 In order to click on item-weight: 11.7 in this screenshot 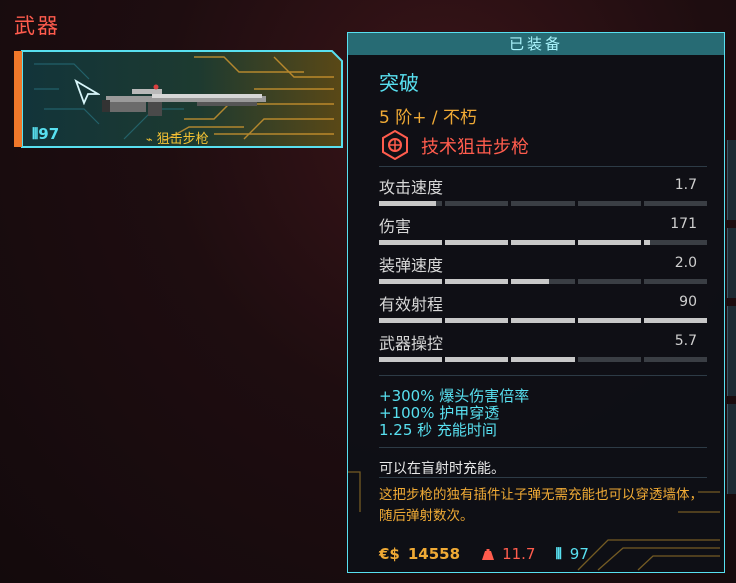, I will do `click(519, 554)`.